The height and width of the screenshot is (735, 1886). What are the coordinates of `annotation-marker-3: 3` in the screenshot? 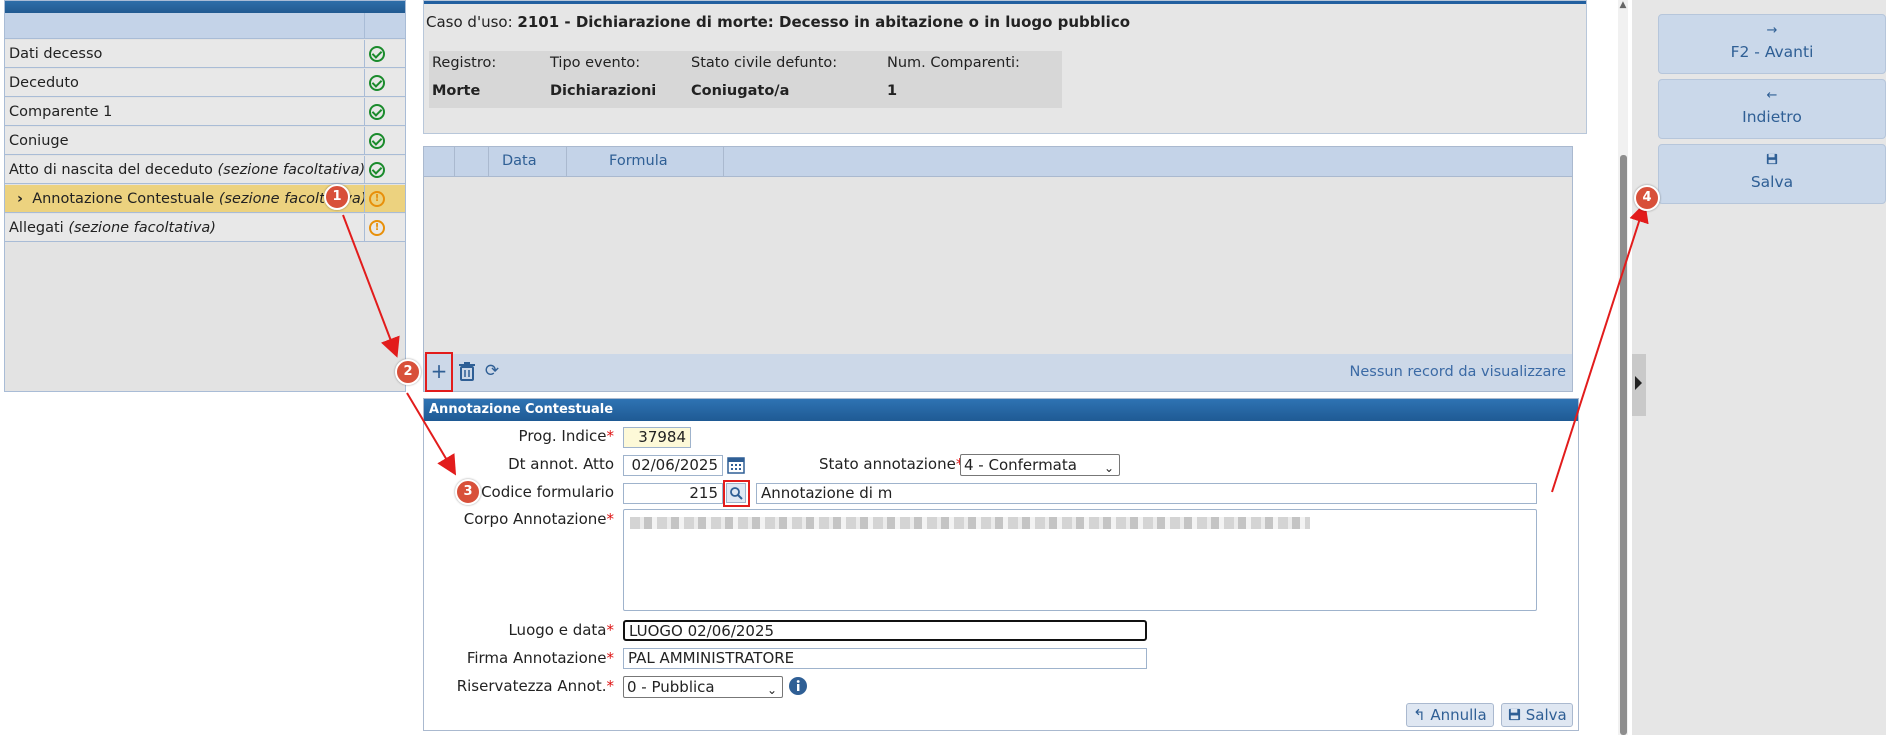 It's located at (468, 492).